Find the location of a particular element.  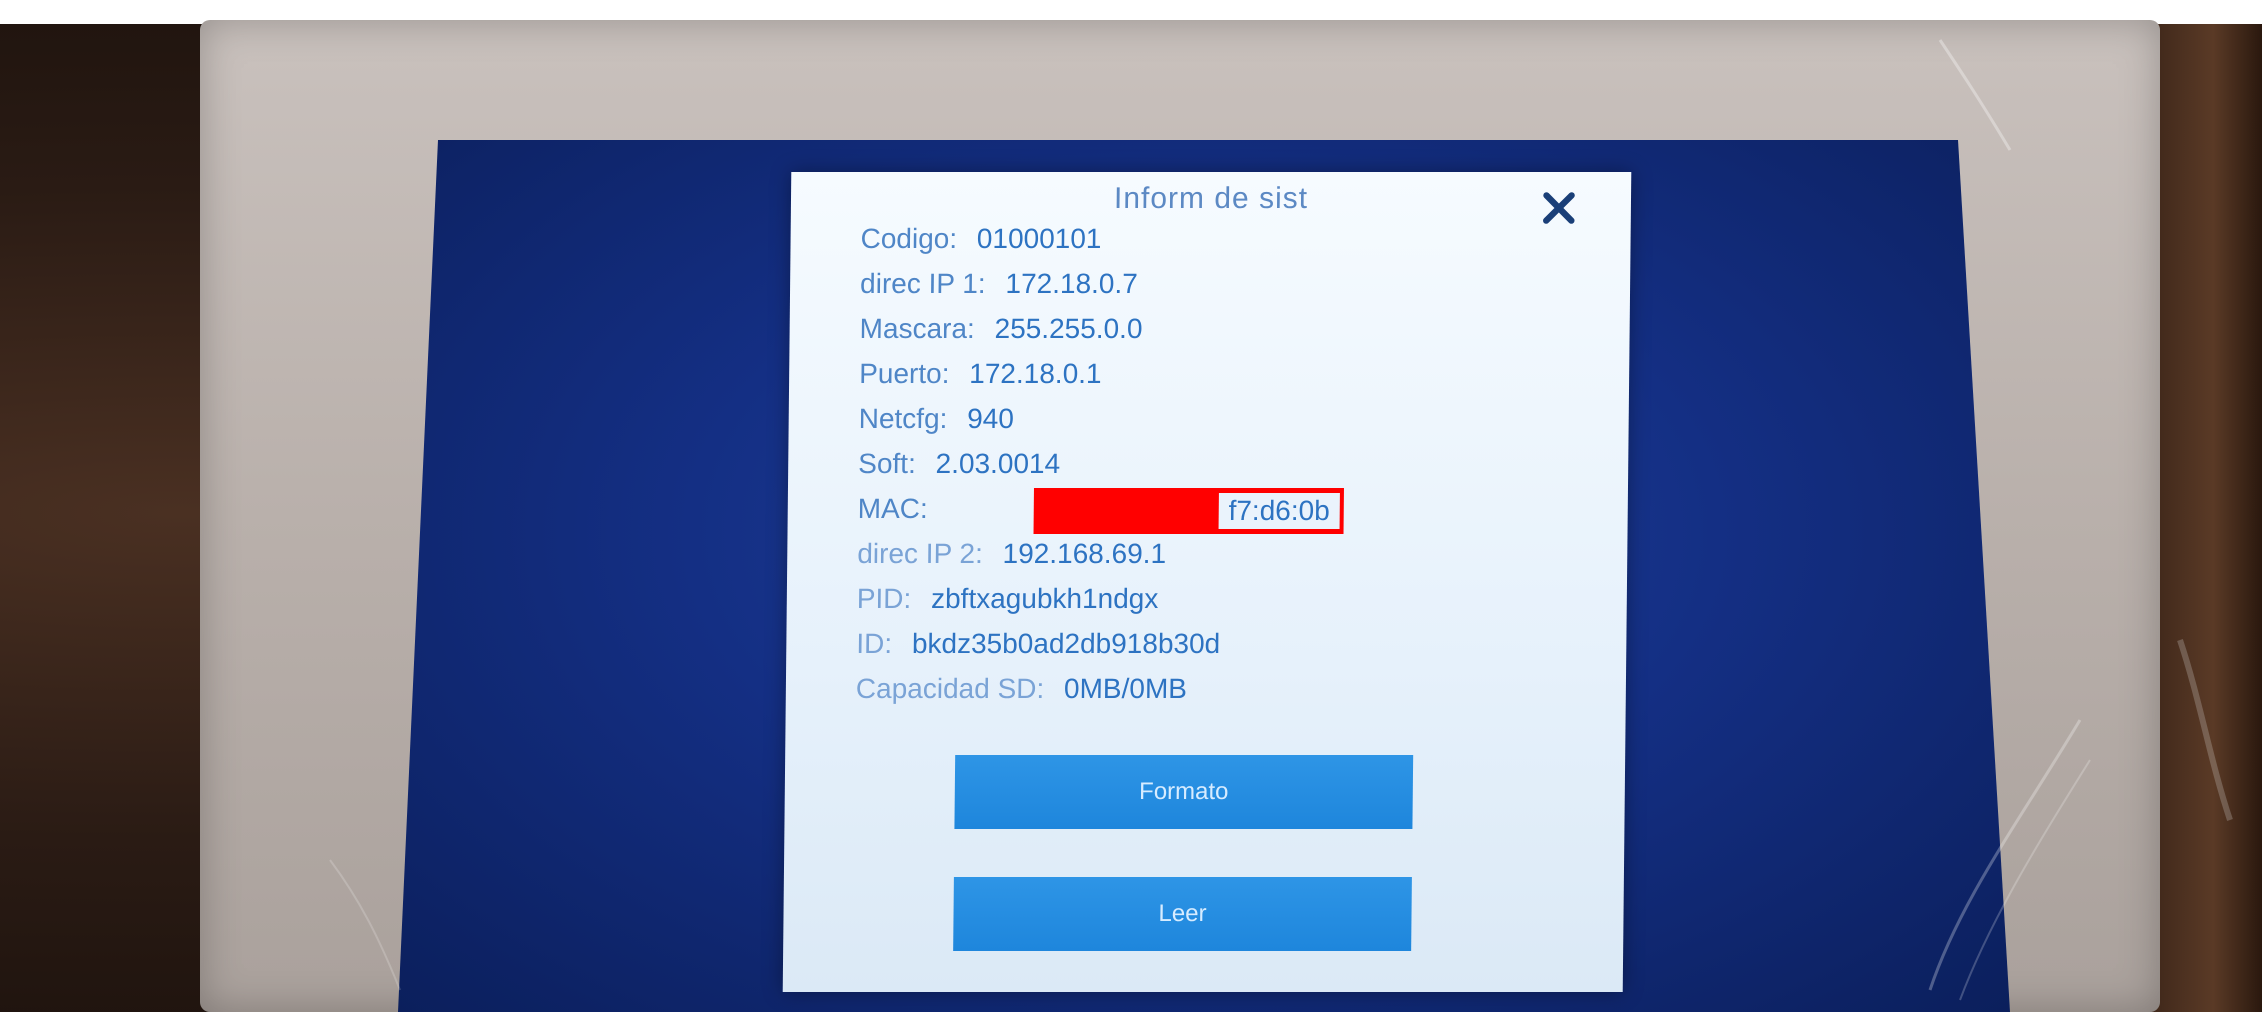

info-row-puerto: Puerto: 172.18.0.1 is located at coordinates (1219, 373).